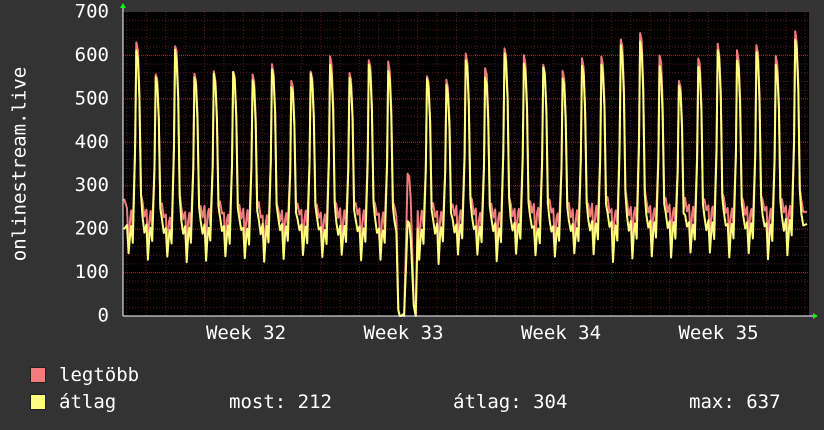 The image size is (824, 430). I want to click on y-tick-label: 300, so click(92, 185).